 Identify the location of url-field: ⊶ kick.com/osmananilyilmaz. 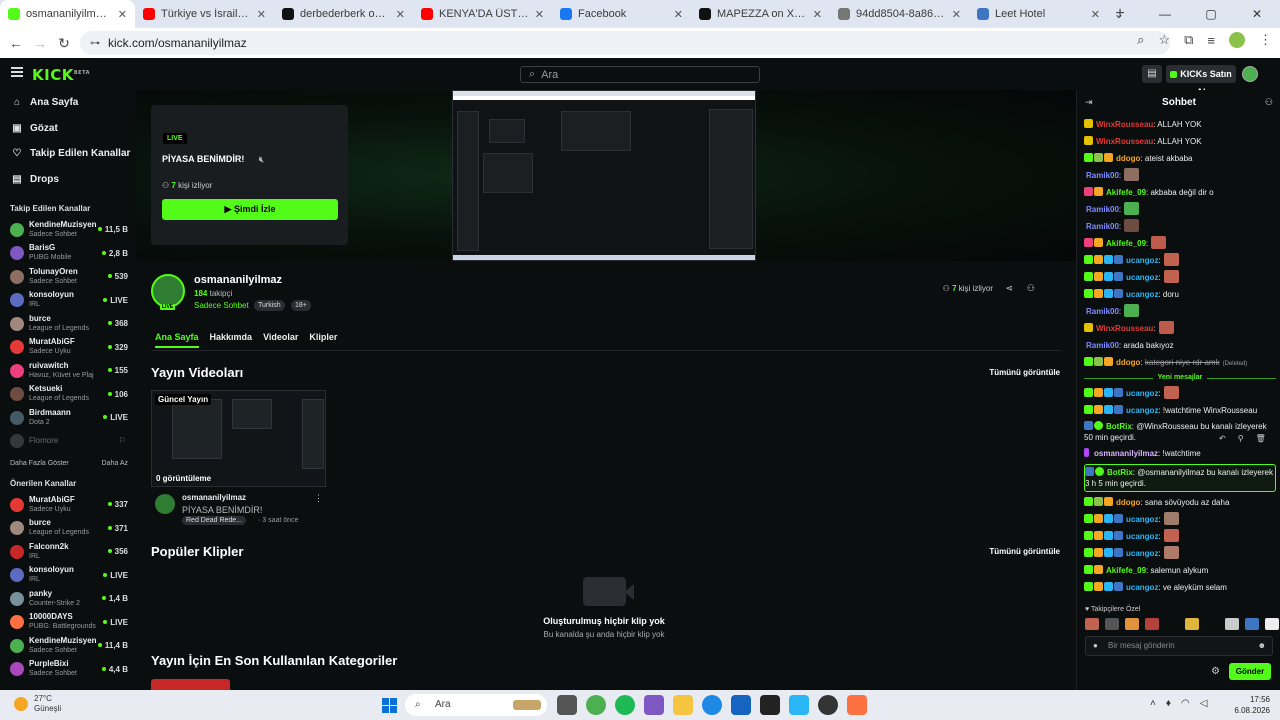
(625, 43).